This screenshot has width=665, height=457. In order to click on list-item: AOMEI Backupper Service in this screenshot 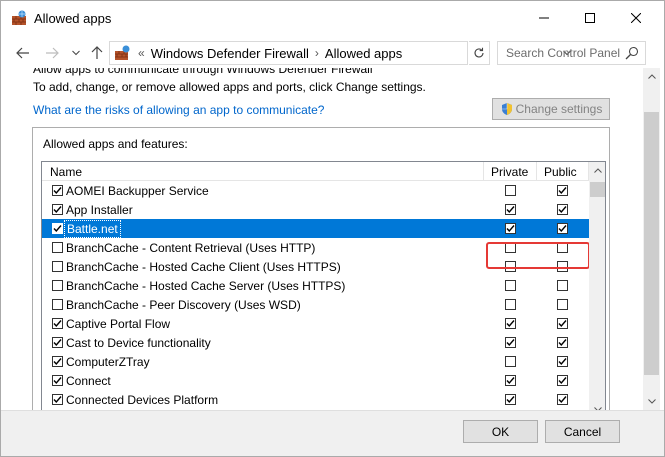, I will do `click(315, 190)`.